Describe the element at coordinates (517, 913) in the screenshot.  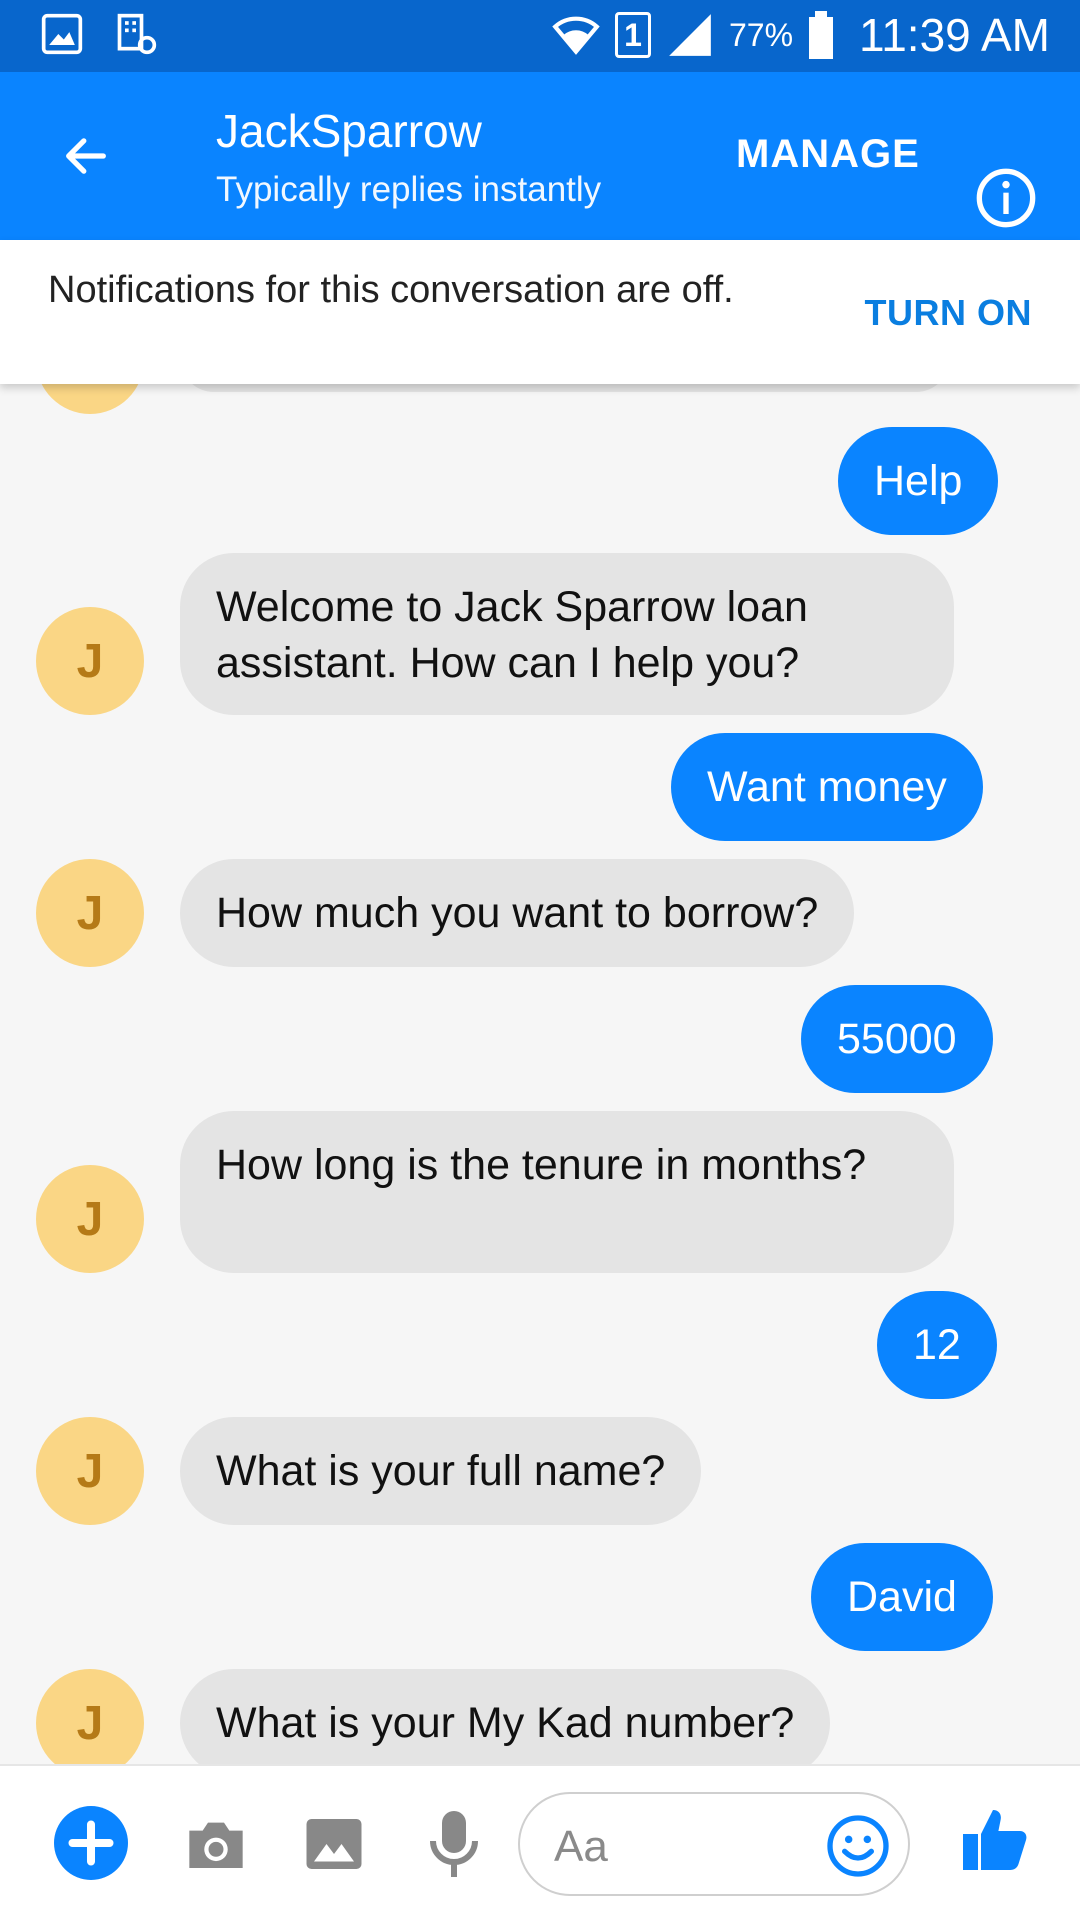
I see `message-bubble: How much you want to borrow?` at that location.